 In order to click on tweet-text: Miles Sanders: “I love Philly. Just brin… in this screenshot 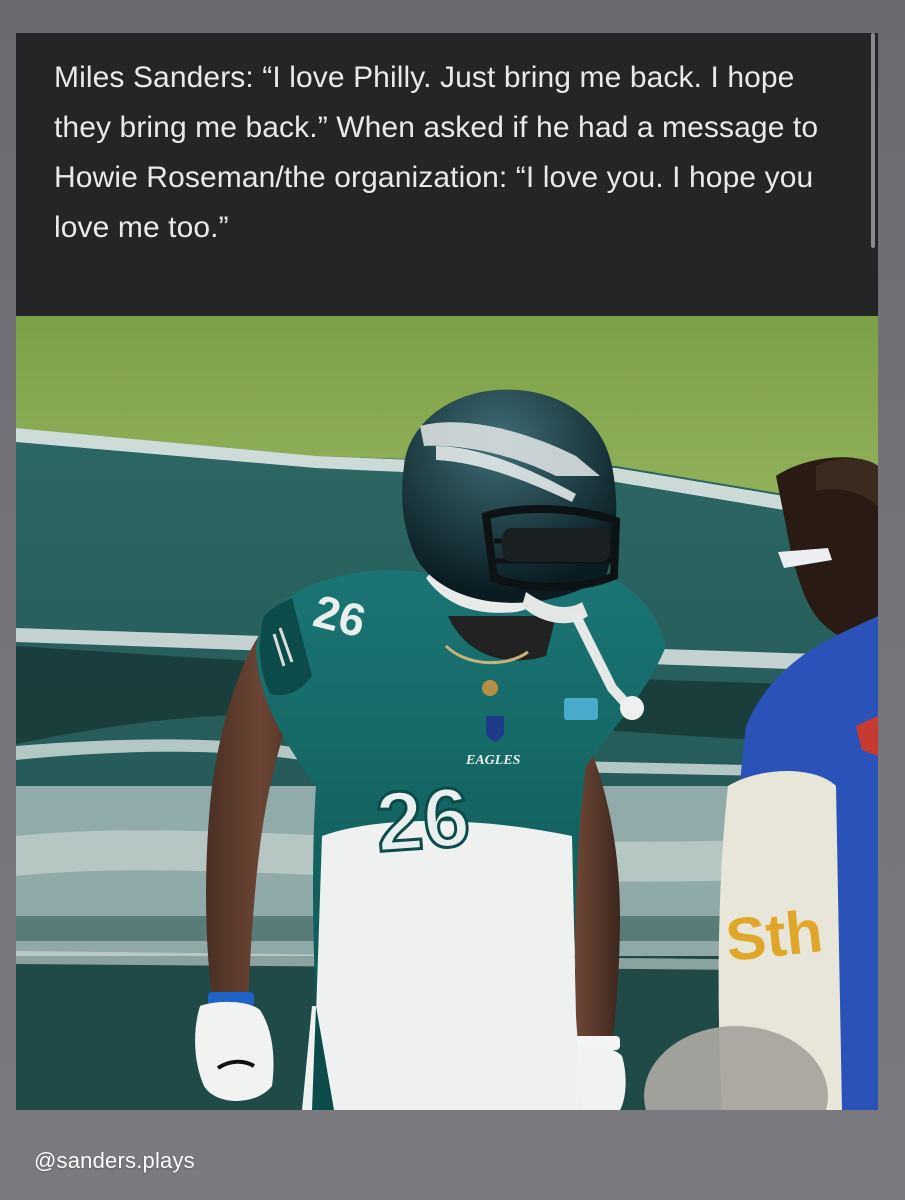, I will do `click(436, 152)`.